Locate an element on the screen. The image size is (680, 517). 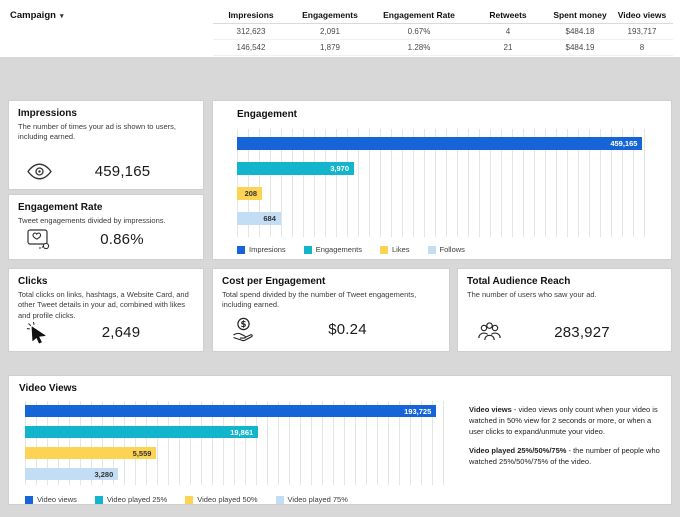
legend-item: Impresions is located at coordinates (261, 249).